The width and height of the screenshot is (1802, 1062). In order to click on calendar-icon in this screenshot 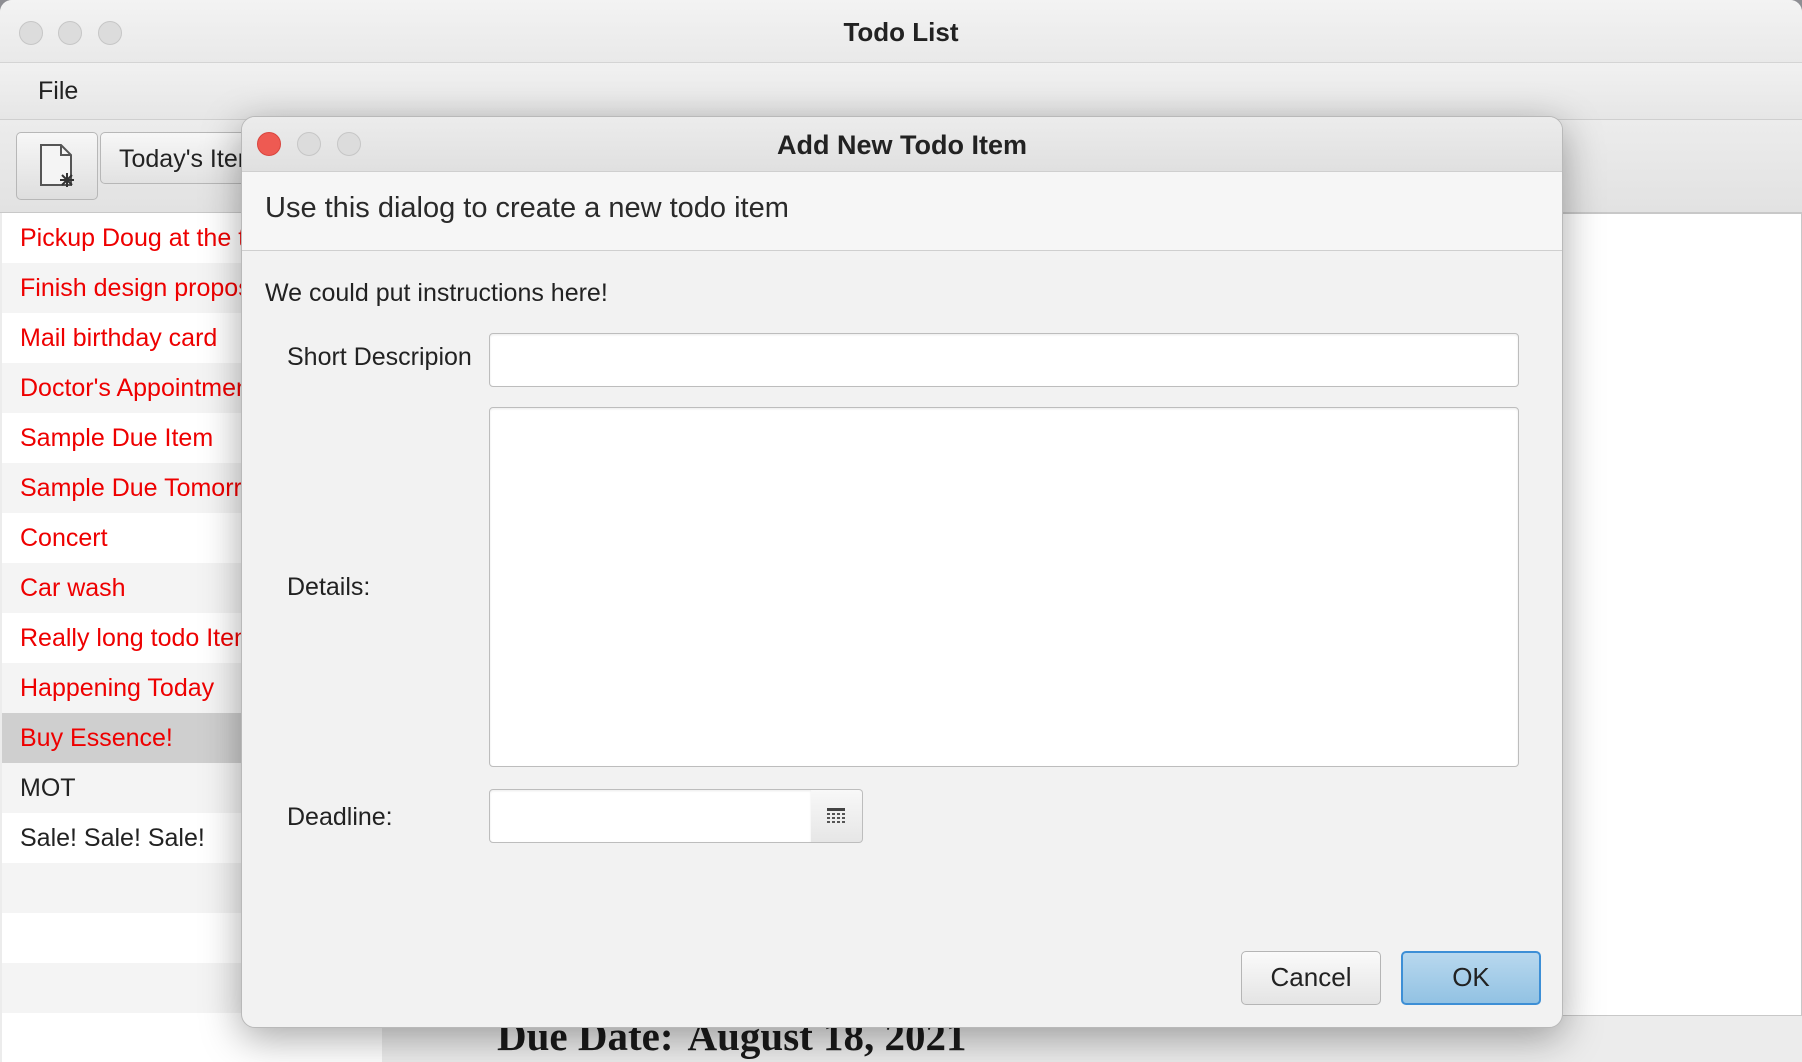, I will do `click(836, 815)`.